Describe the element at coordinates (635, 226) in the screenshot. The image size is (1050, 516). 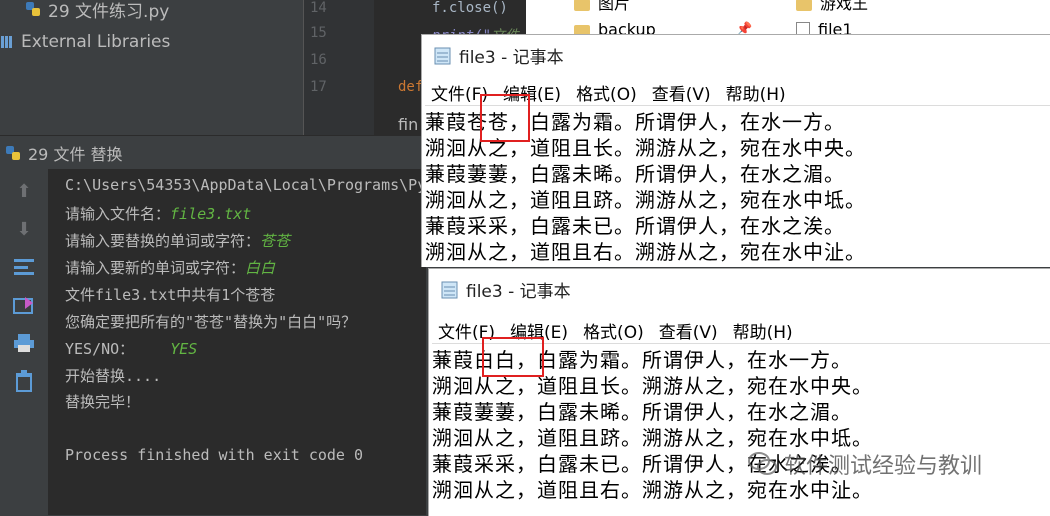
I see `text-line: 蒹葭采采，白露未已。所谓伊人，在水之涘。` at that location.